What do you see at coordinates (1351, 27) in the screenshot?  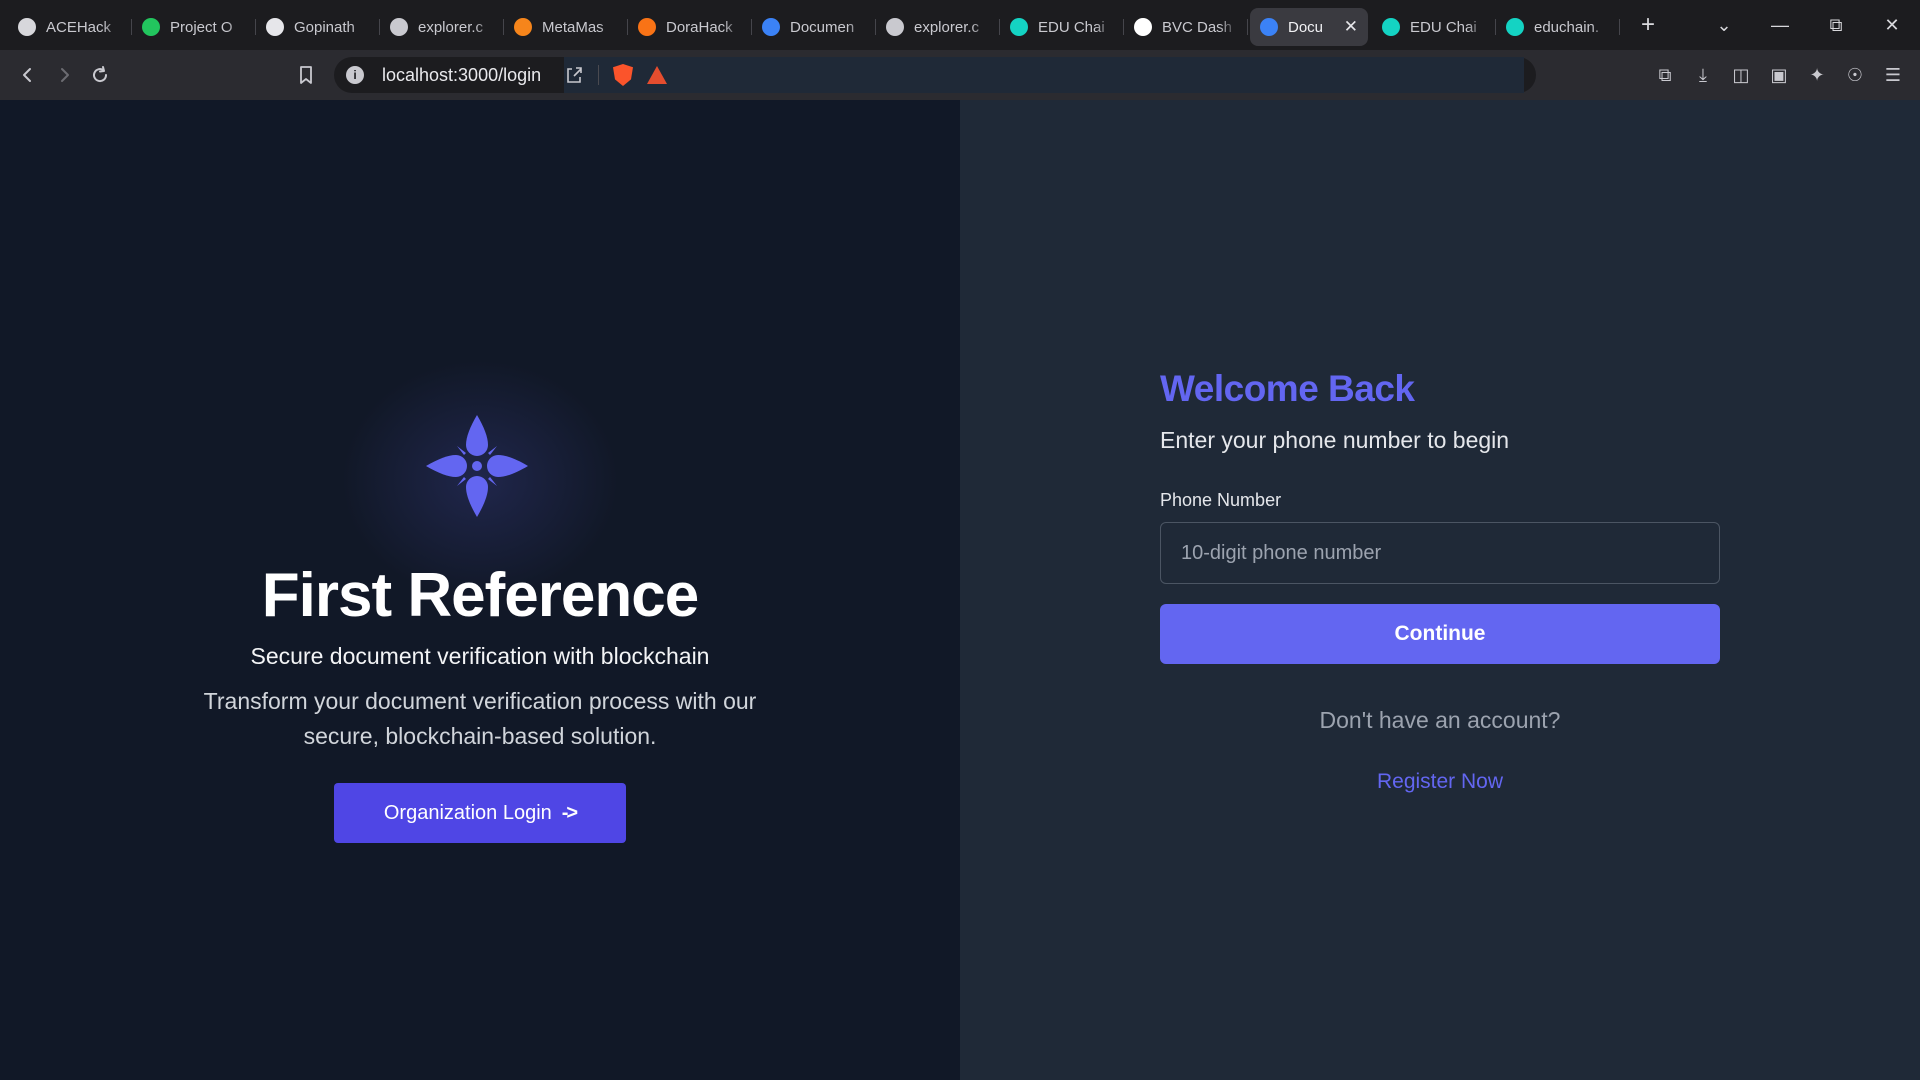 I see `close-tab-icon: ✕` at bounding box center [1351, 27].